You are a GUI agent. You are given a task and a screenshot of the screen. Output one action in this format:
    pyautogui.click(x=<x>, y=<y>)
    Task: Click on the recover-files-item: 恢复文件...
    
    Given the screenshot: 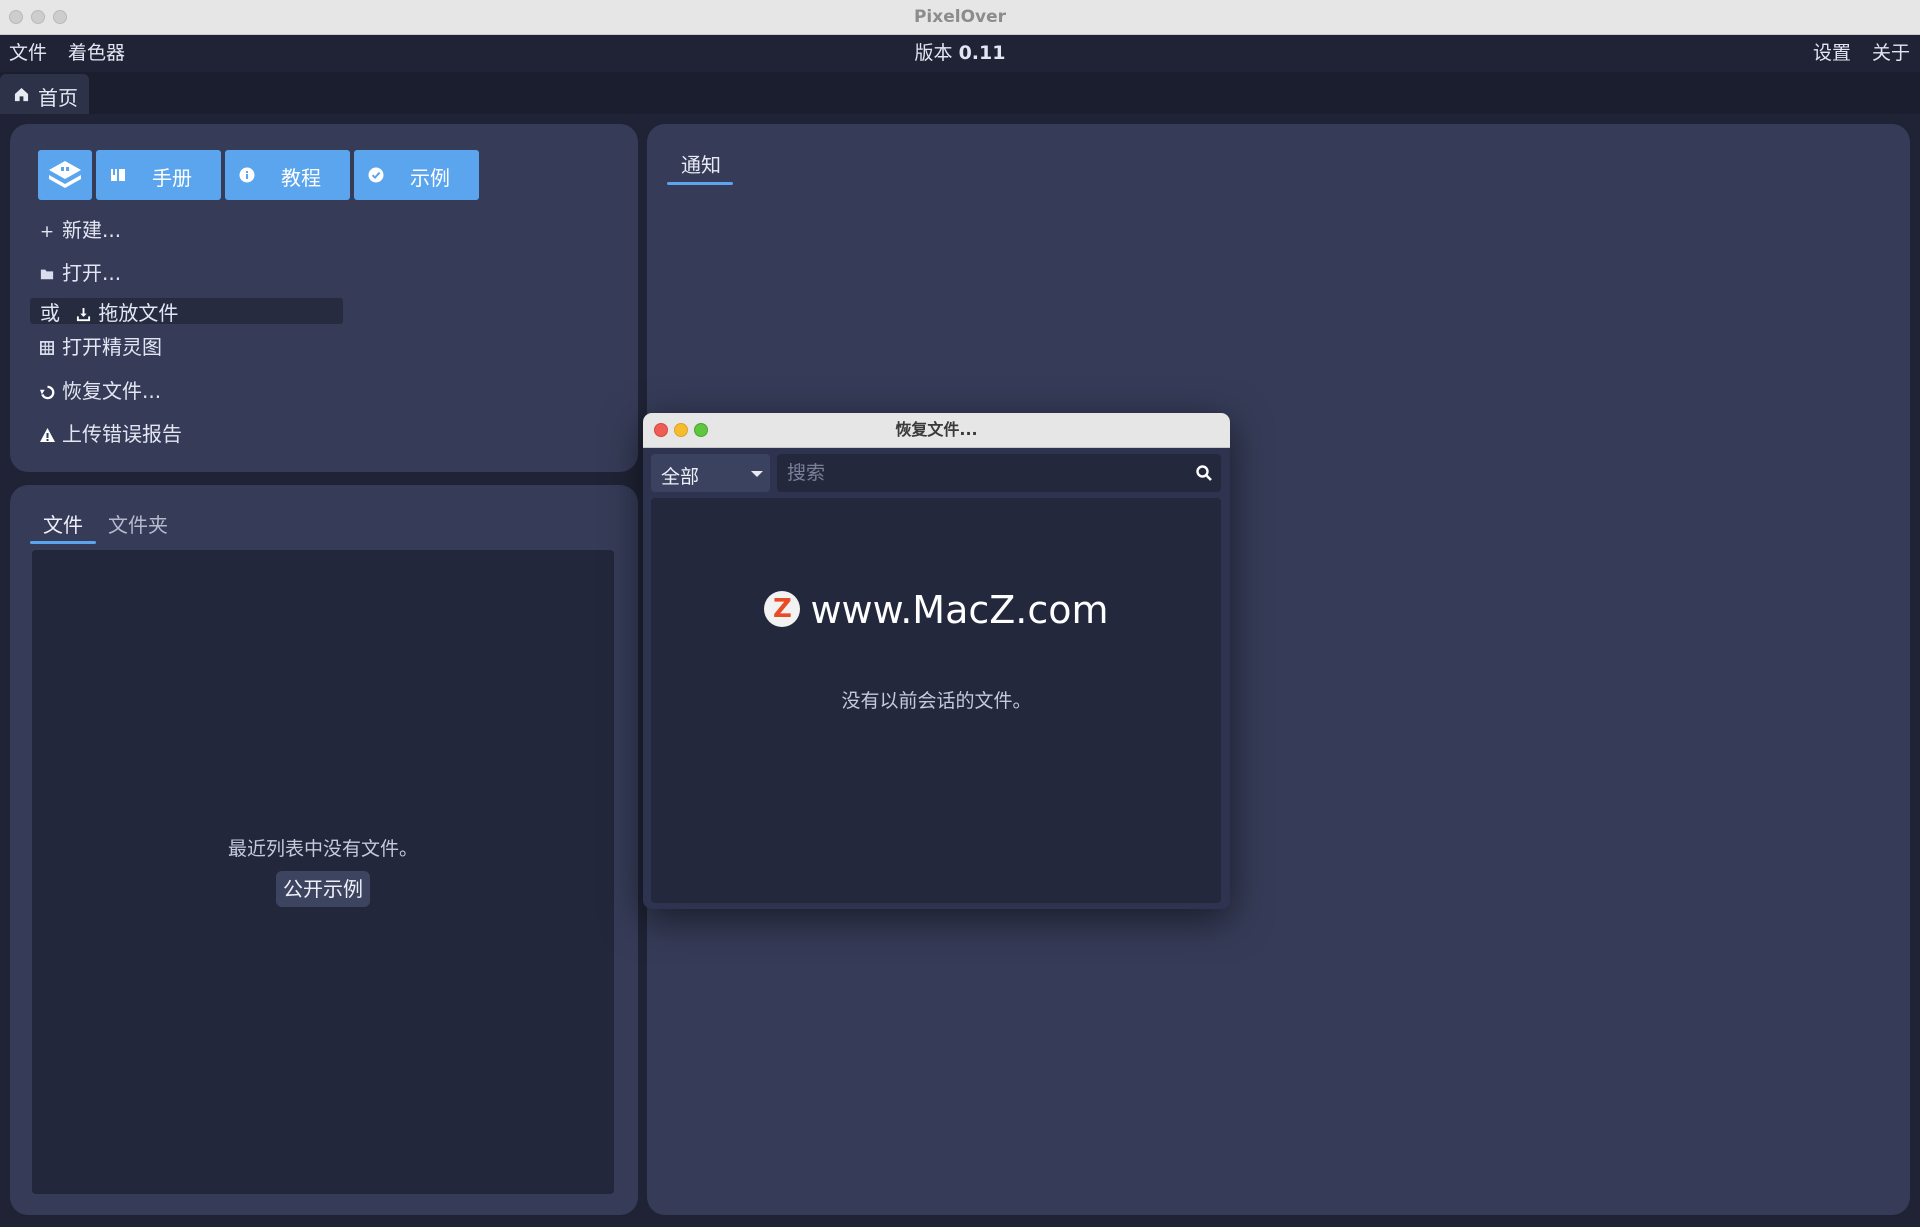 What is the action you would take?
    pyautogui.click(x=99, y=391)
    